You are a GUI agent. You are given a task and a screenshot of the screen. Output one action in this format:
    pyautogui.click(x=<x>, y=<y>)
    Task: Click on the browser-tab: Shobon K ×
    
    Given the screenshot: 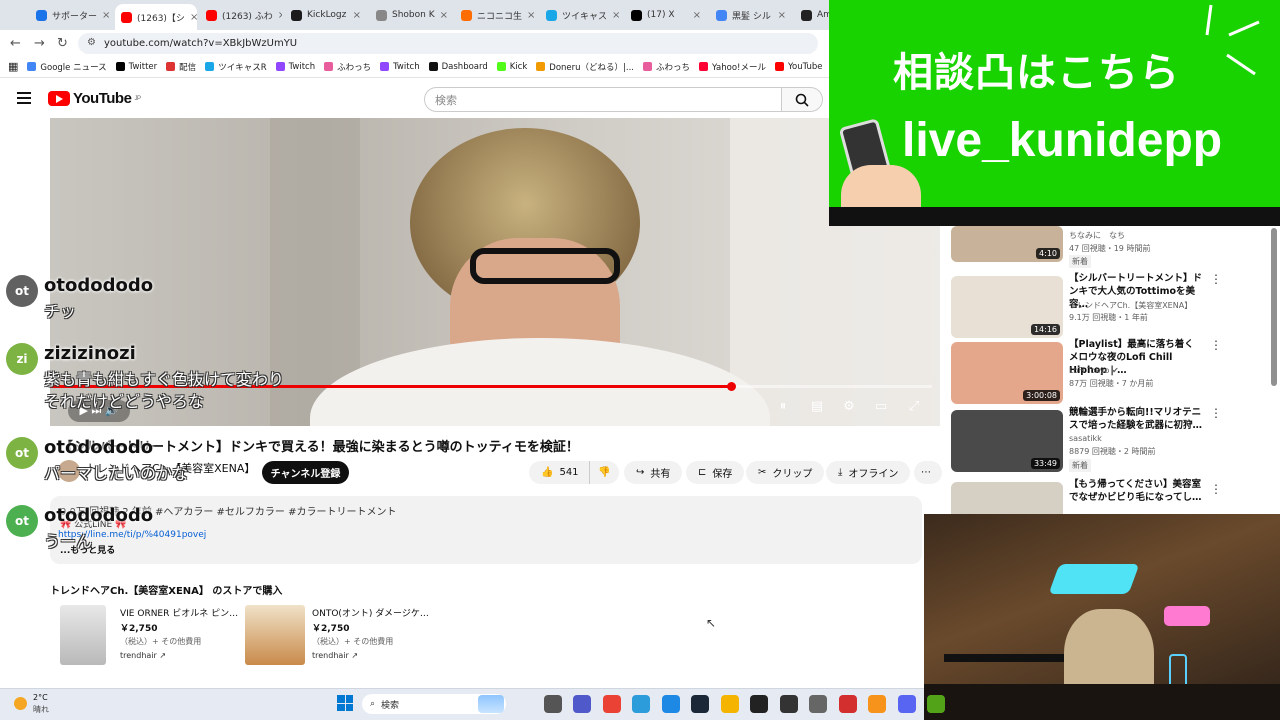 What is the action you would take?
    pyautogui.click(x=411, y=15)
    